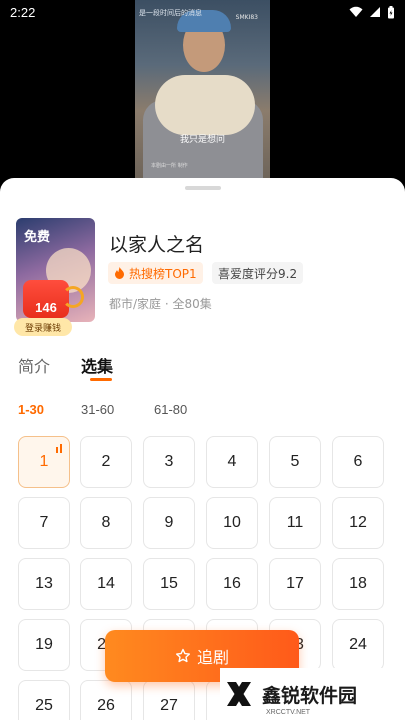 This screenshot has width=405, height=720. I want to click on now-playing-icon, so click(59, 448).